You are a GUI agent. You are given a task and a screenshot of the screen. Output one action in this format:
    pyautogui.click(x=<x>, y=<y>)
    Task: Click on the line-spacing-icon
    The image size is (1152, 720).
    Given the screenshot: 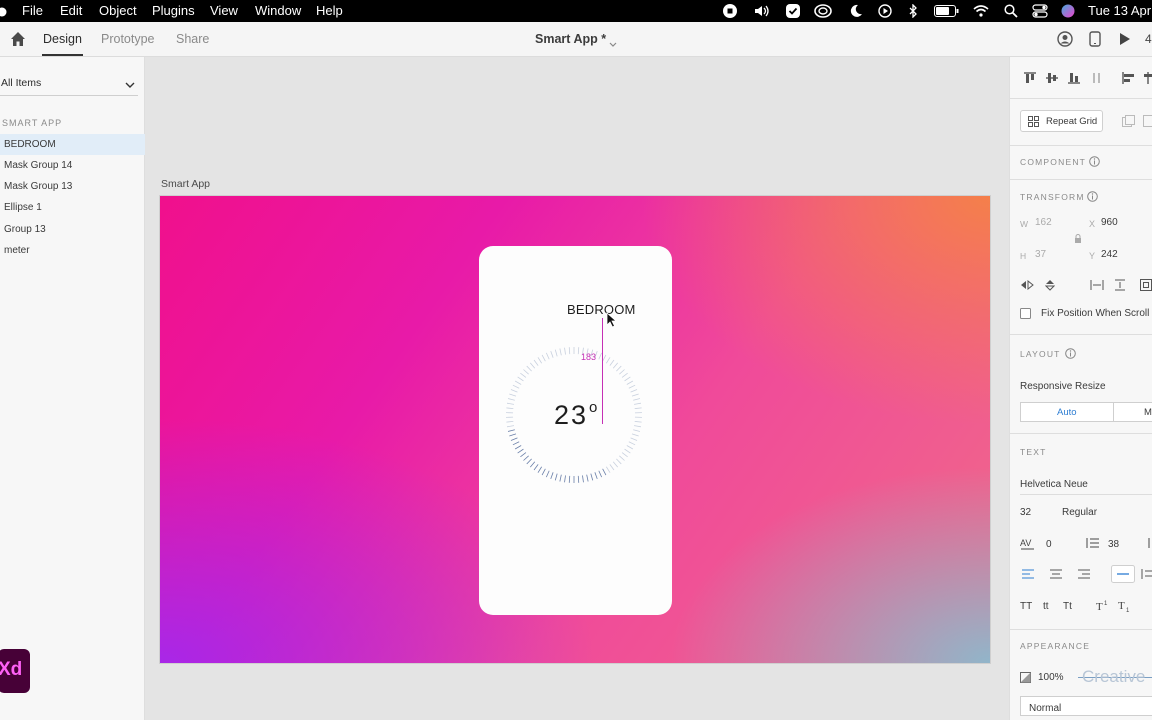 What is the action you would take?
    pyautogui.click(x=1092, y=544)
    